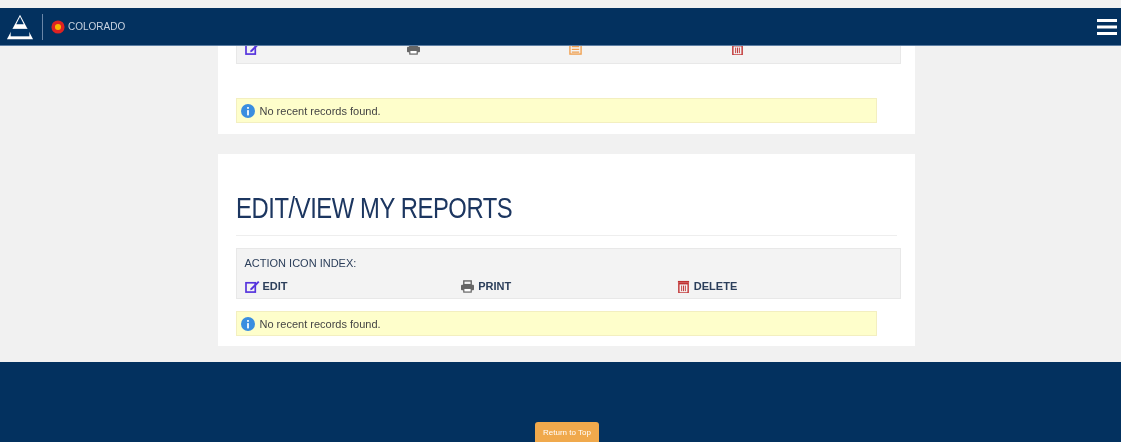 The width and height of the screenshot is (1121, 442). Describe the element at coordinates (97, 26) in the screenshot. I see `brand-name: COLORADO` at that location.